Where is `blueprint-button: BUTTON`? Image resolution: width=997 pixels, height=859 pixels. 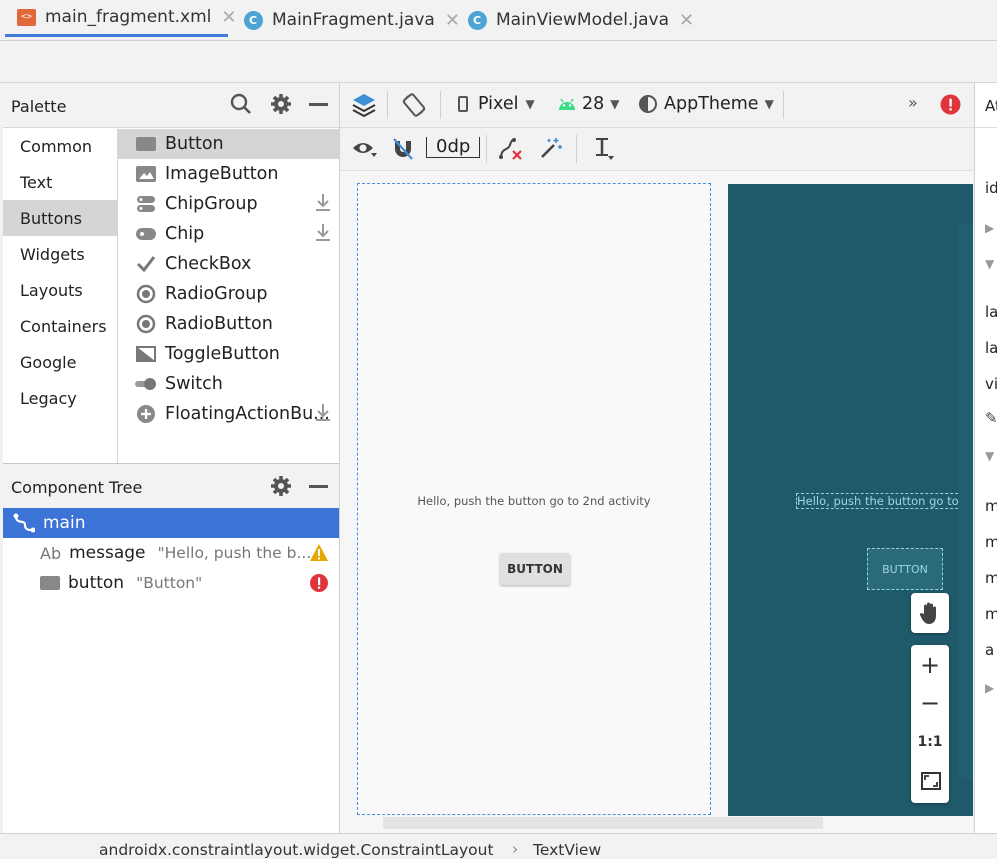 blueprint-button: BUTTON is located at coordinates (905, 569).